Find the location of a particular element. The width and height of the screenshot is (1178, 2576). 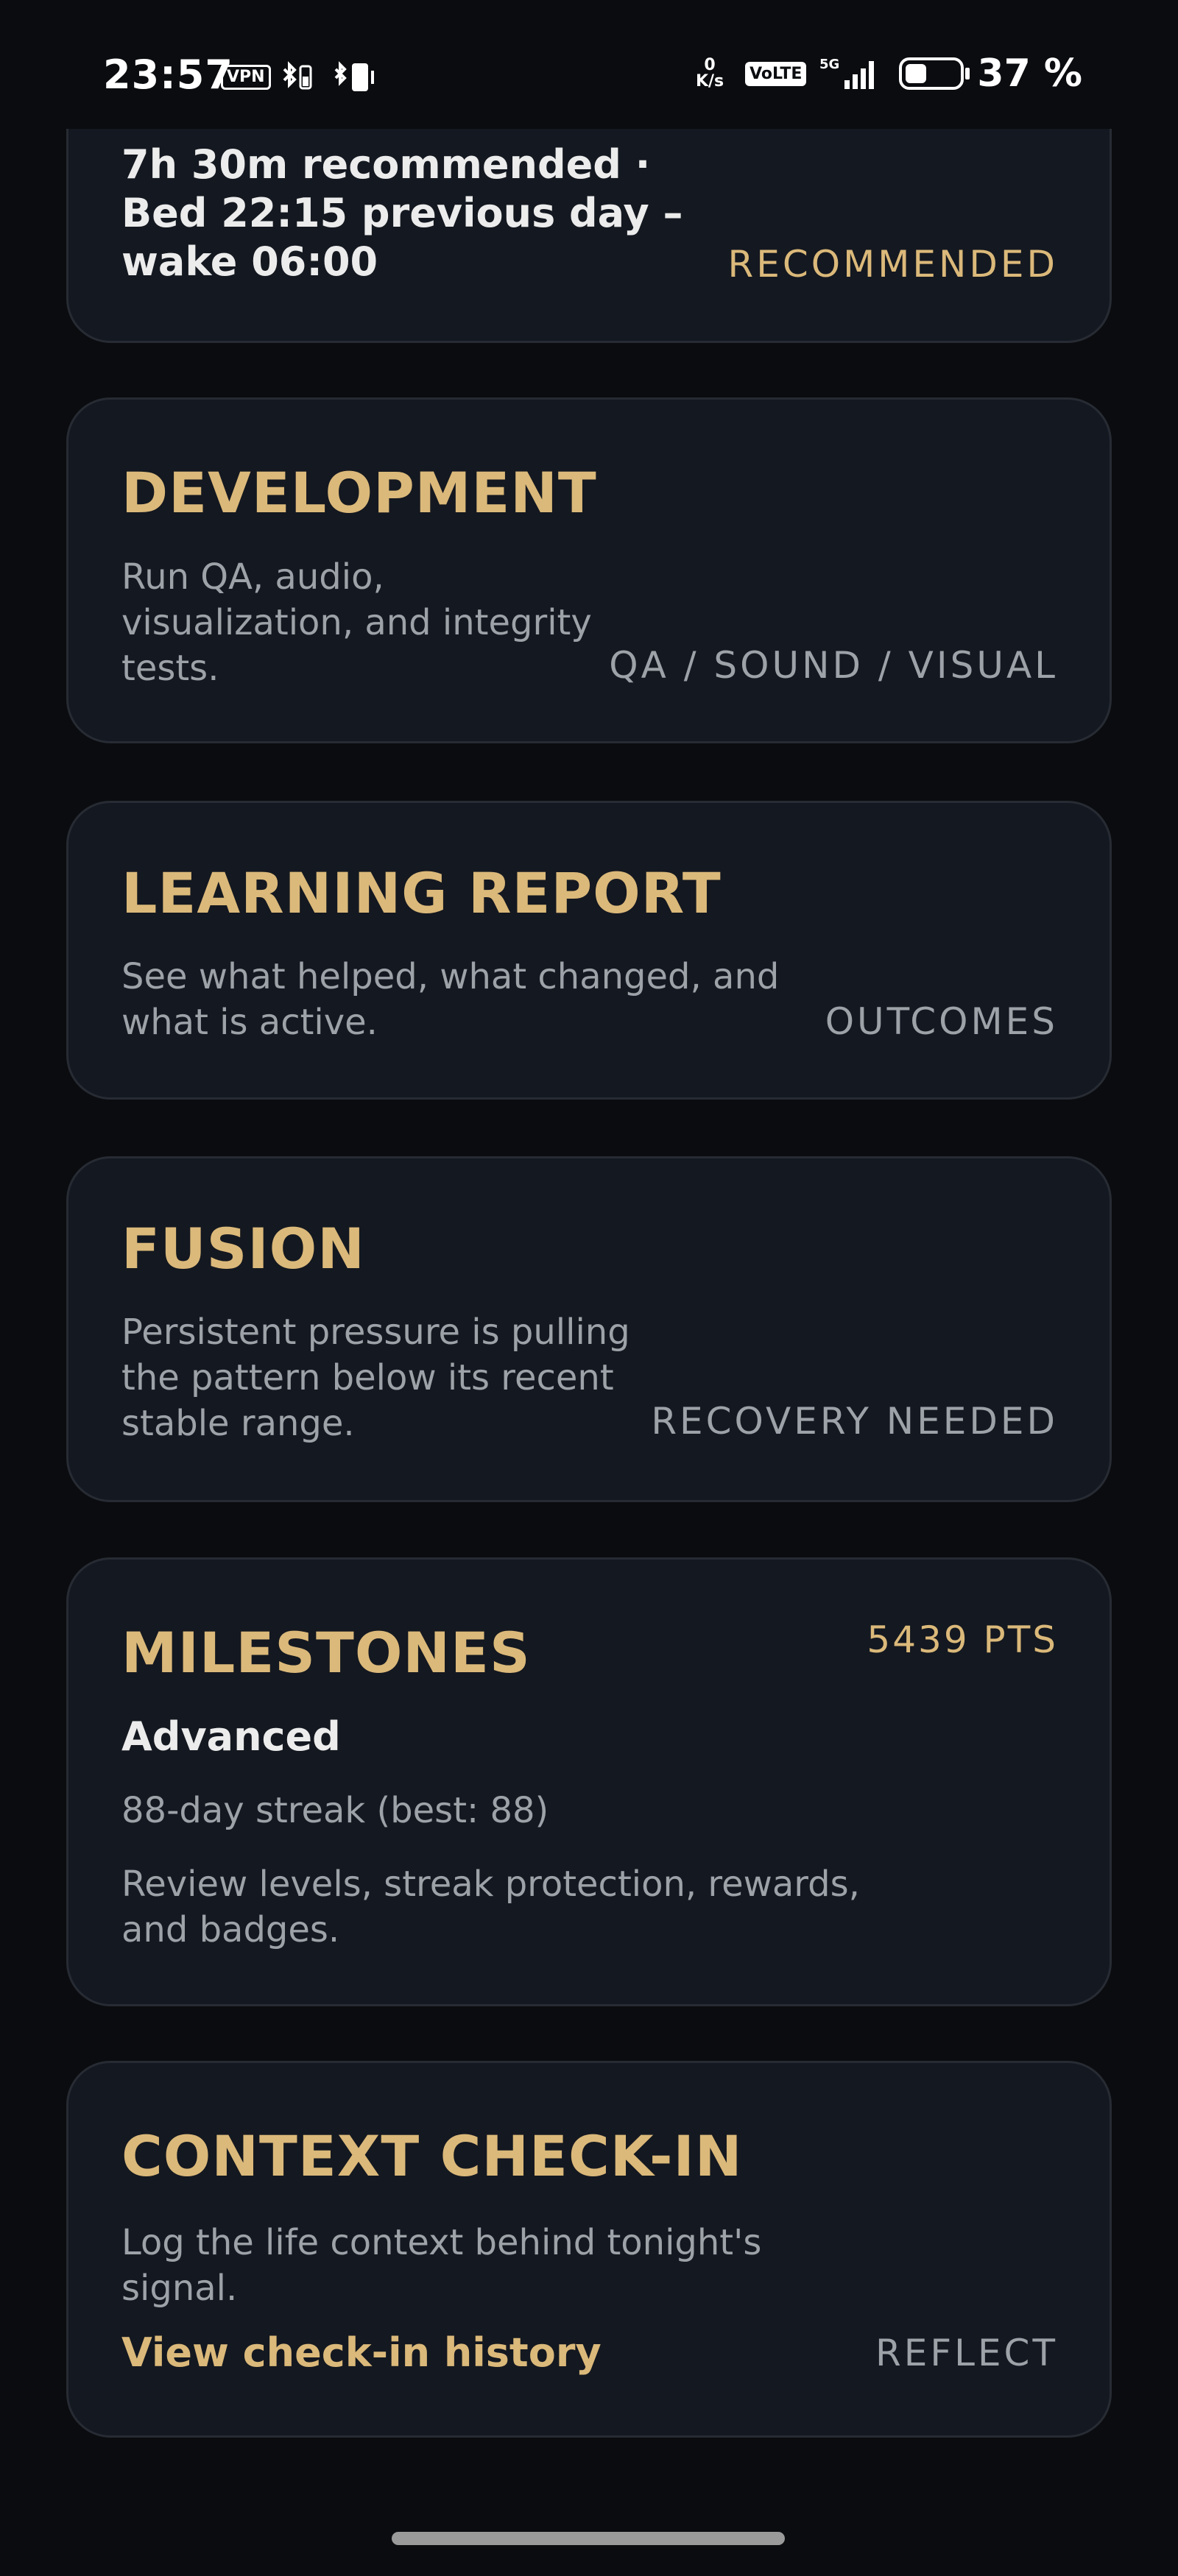

bluetooth-device-icon is located at coordinates (354, 76).